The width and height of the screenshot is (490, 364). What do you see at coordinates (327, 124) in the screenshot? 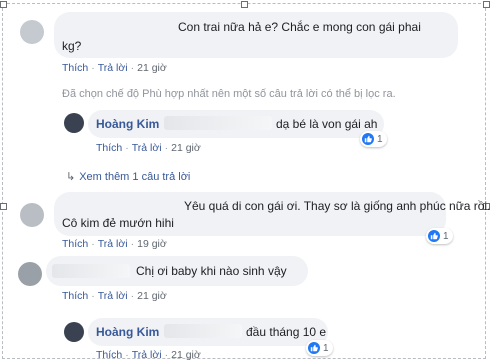
I see `reply-text: dạ bé là von gái ah` at bounding box center [327, 124].